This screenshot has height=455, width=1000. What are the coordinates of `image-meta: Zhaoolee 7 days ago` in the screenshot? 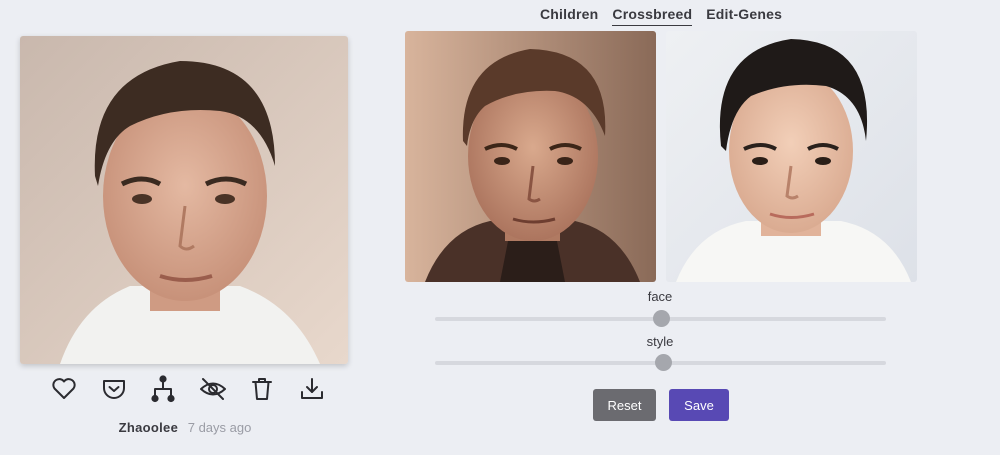 It's located at (185, 427).